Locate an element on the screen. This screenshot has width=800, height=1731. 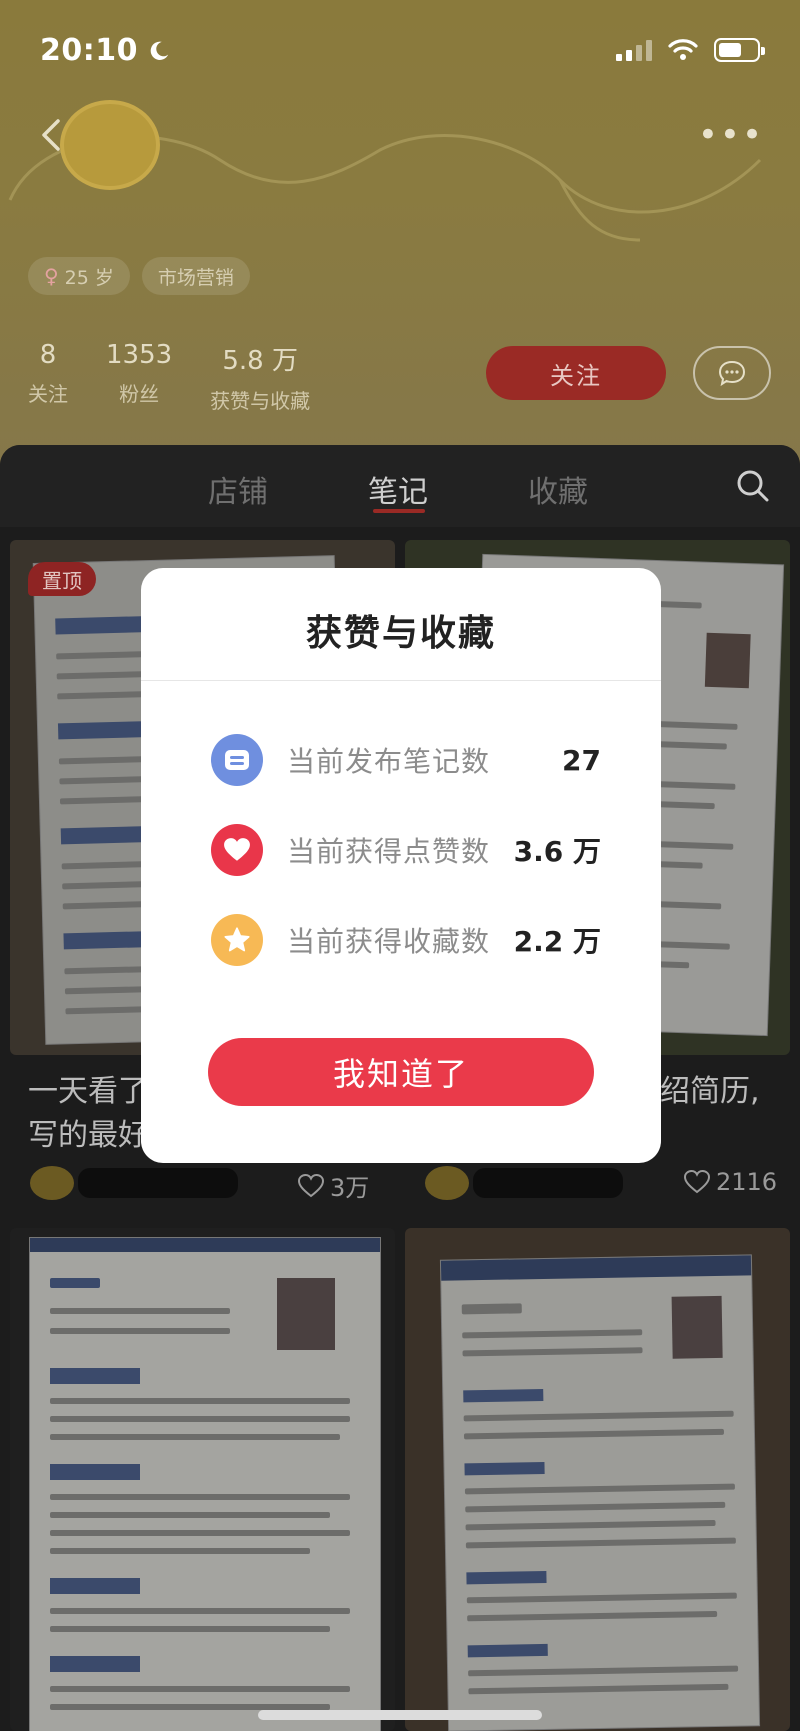
like-count: 2116 is located at coordinates (730, 1182).